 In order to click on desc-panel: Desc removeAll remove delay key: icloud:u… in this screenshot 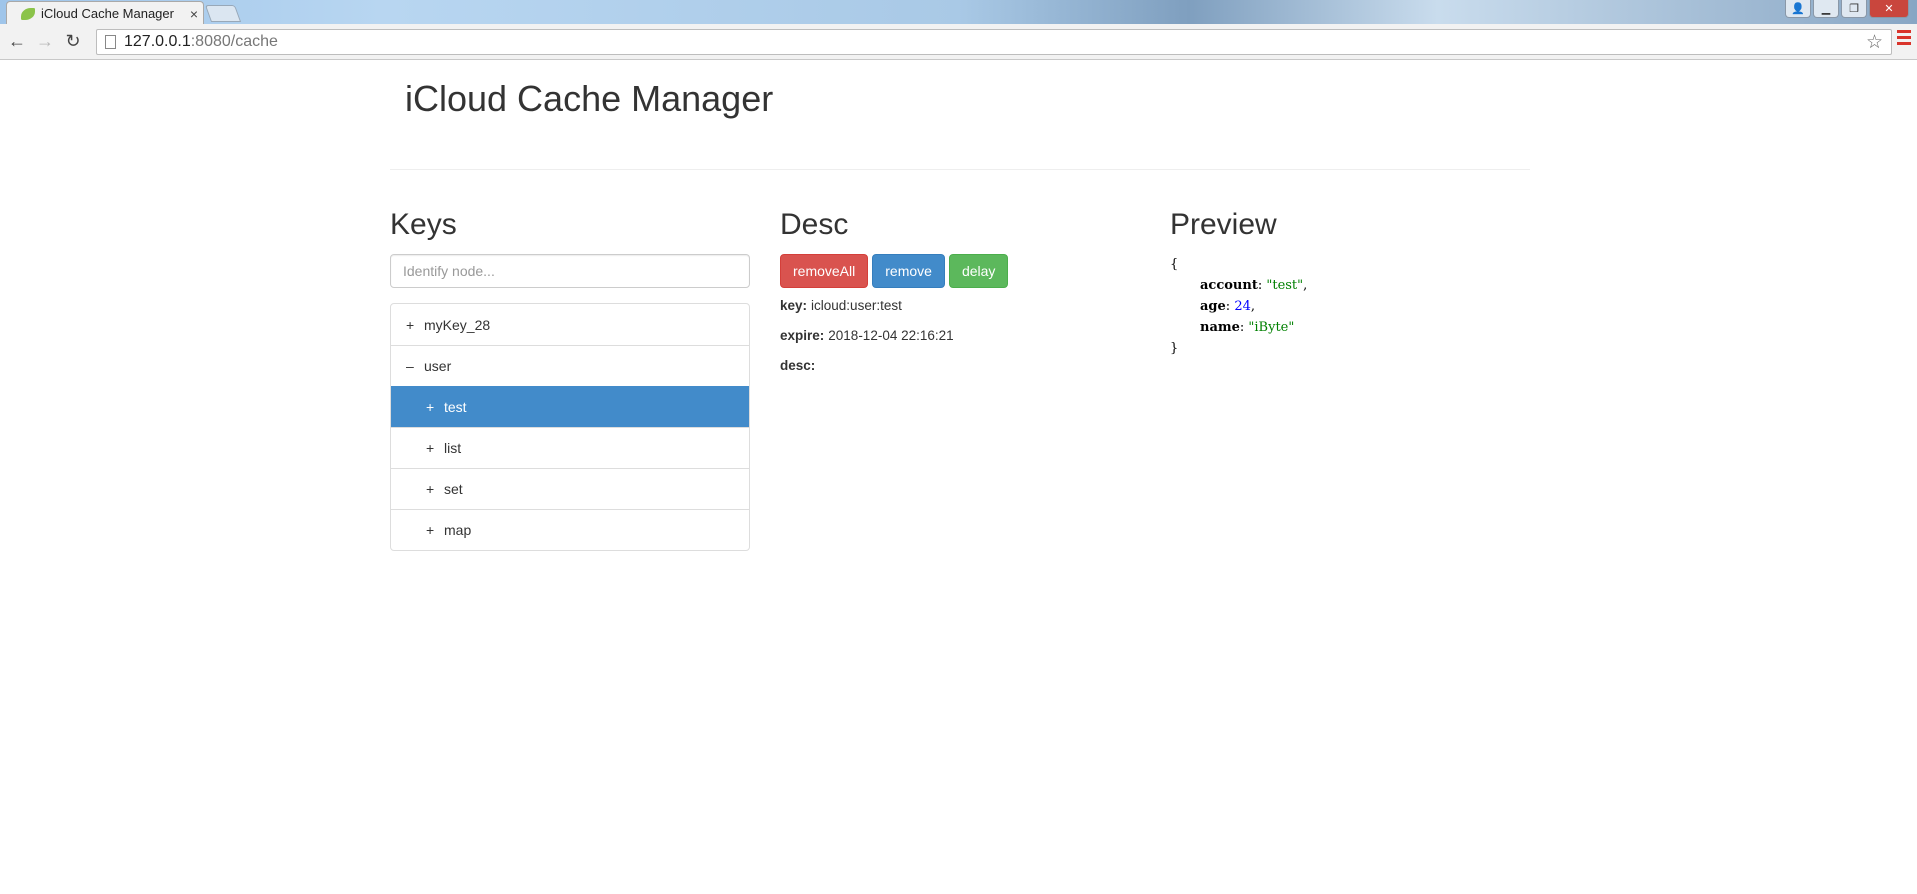, I will do `click(960, 293)`.